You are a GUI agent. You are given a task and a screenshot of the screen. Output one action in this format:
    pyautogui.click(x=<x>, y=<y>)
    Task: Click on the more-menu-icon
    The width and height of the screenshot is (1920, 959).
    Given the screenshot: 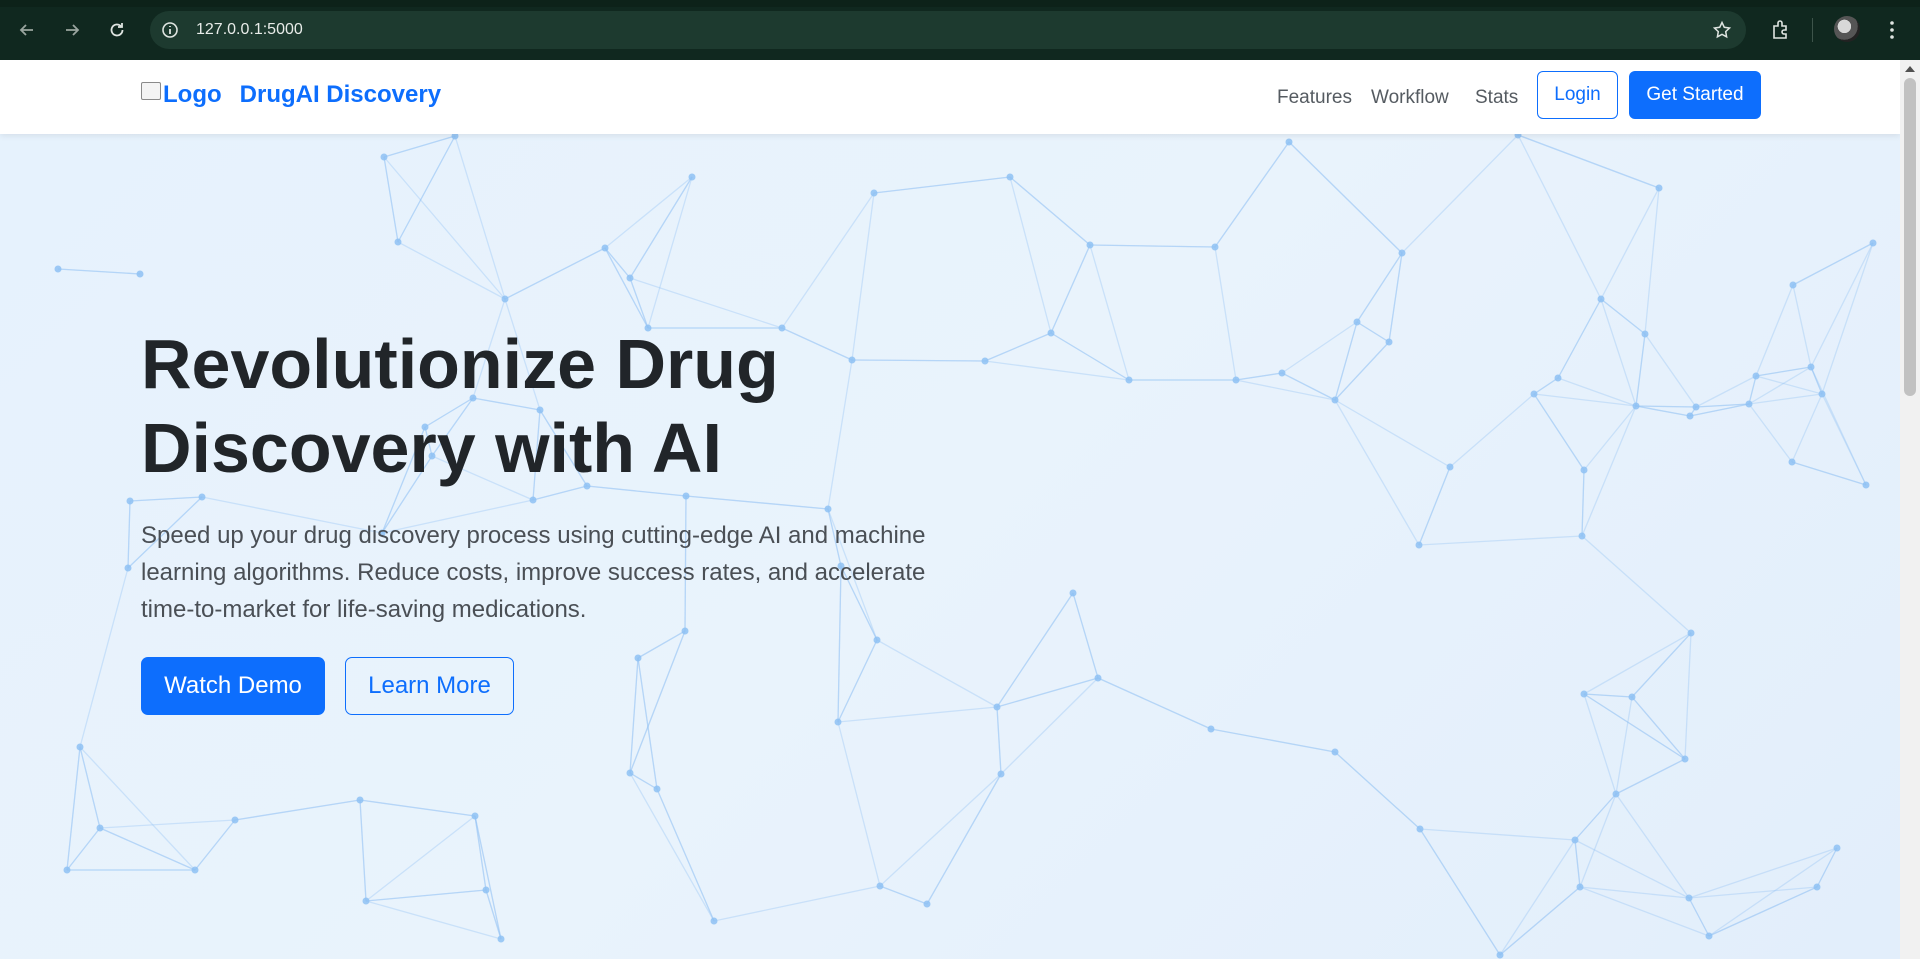 What is the action you would take?
    pyautogui.click(x=1892, y=30)
    